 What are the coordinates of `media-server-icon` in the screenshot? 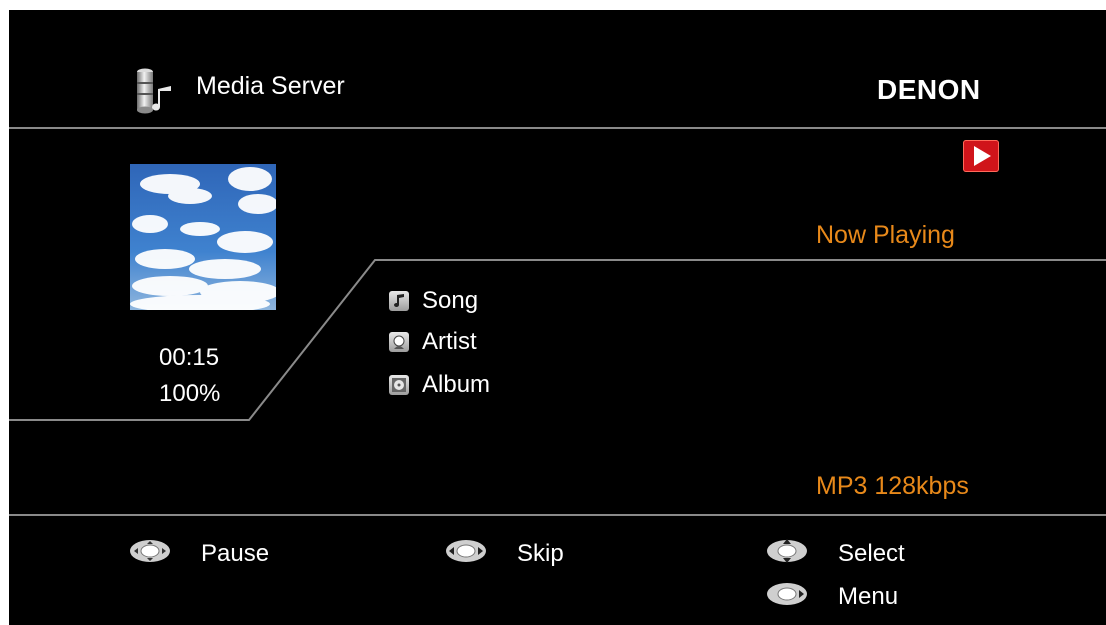 It's located at (156, 91).